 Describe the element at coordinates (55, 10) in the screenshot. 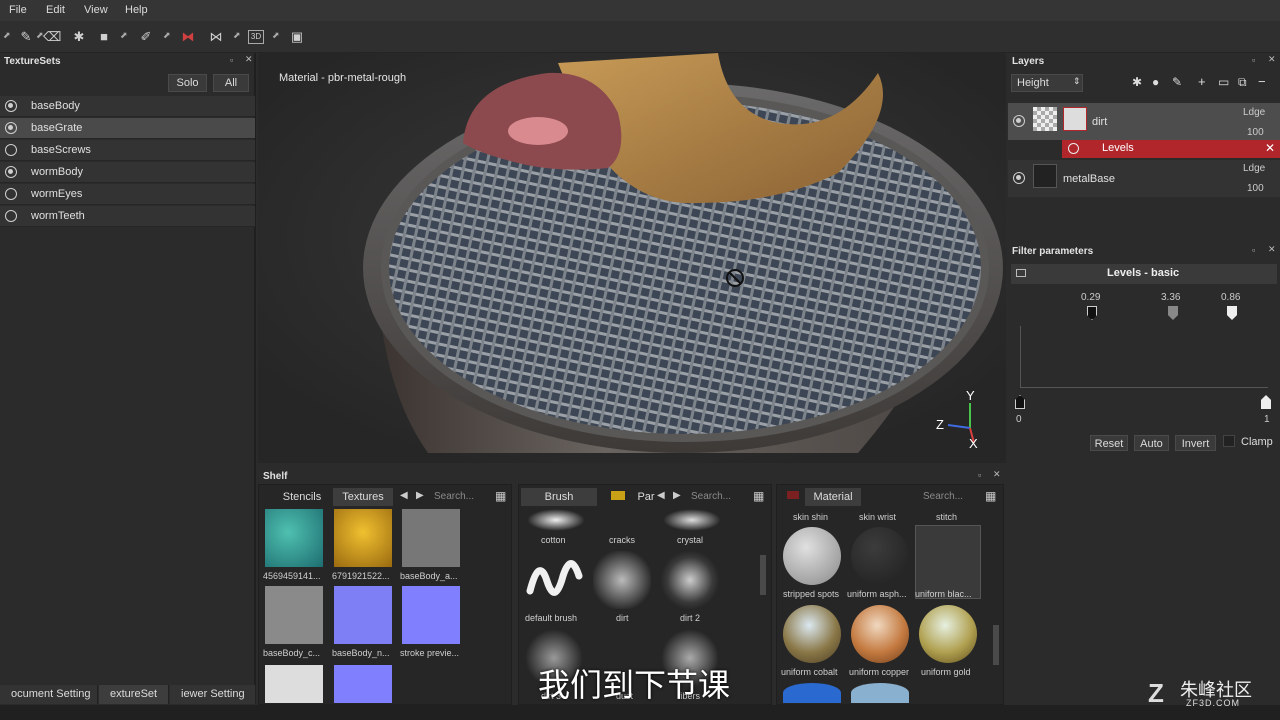

I see `menu-edit: Edit` at that location.